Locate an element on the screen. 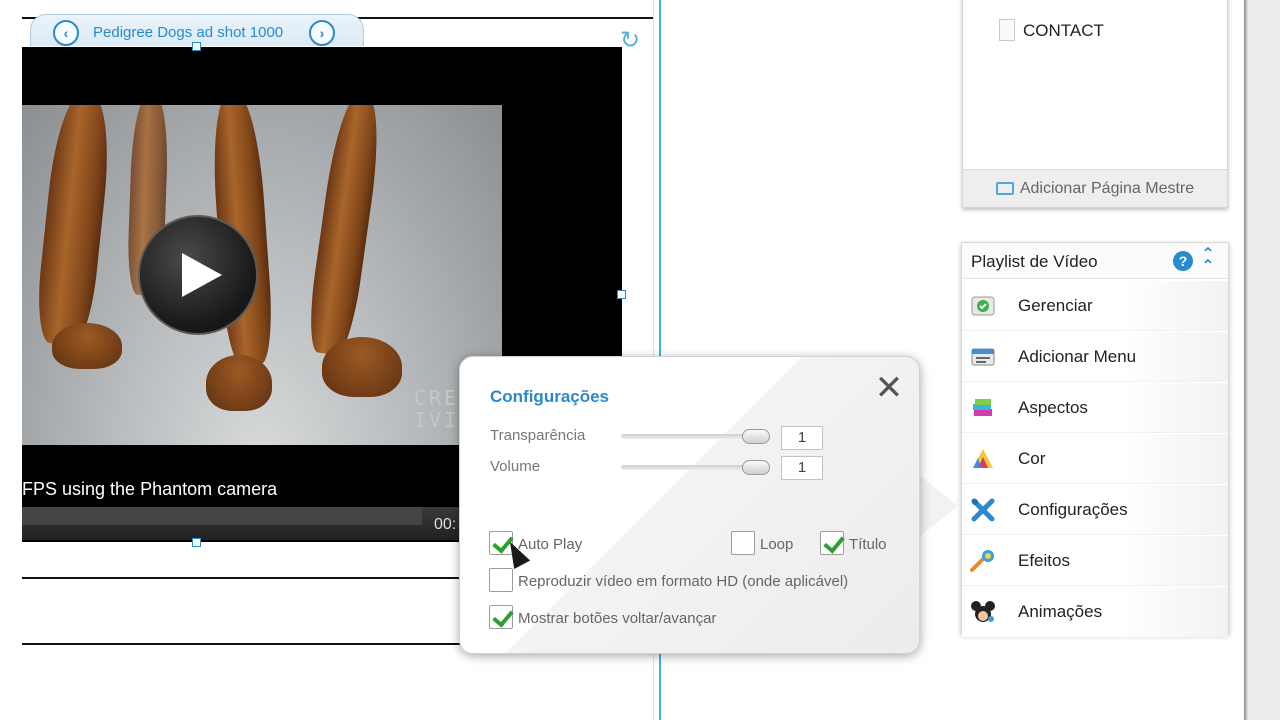 The height and width of the screenshot is (720, 1280). menu-item-animacoes: Animações is located at coordinates (1095, 612).